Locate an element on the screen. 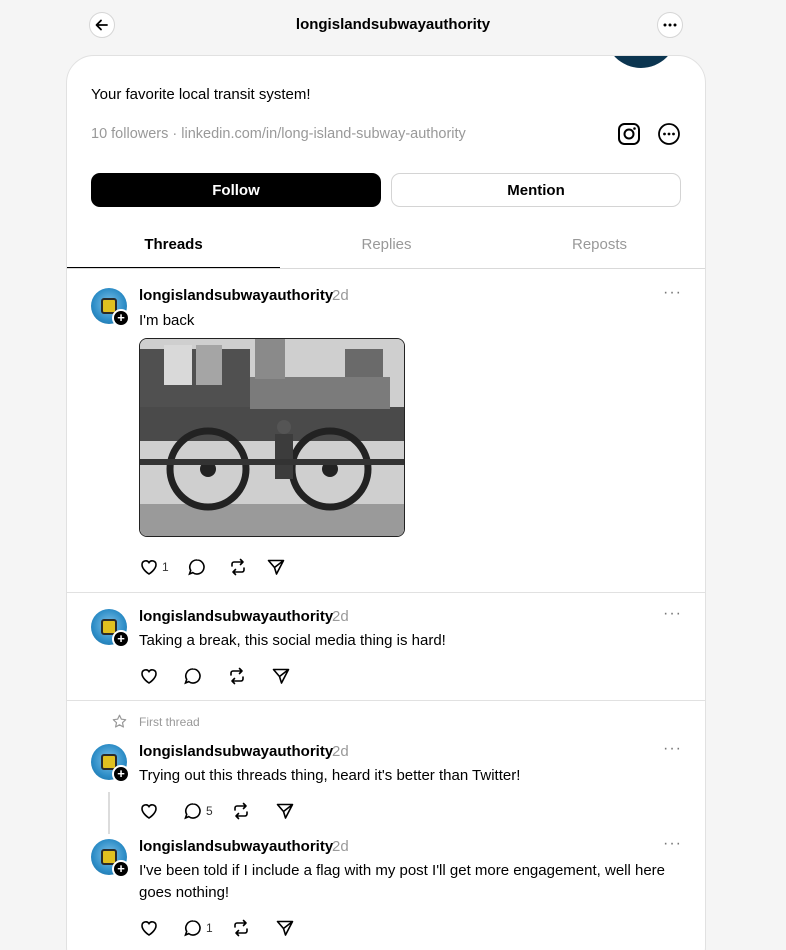 The width and height of the screenshot is (786, 950). instagram-button is located at coordinates (629, 136).